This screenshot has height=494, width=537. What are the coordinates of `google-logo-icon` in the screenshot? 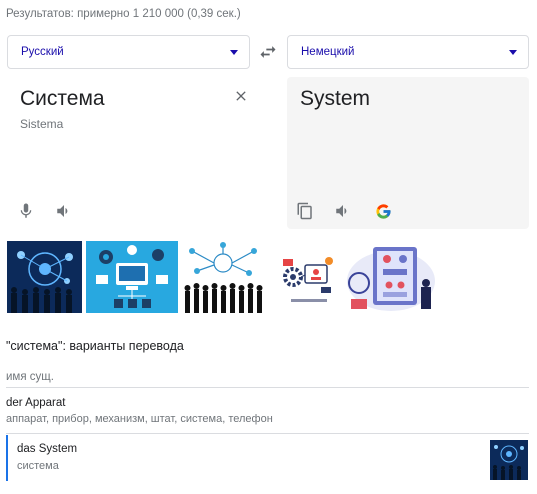 It's located at (383, 211).